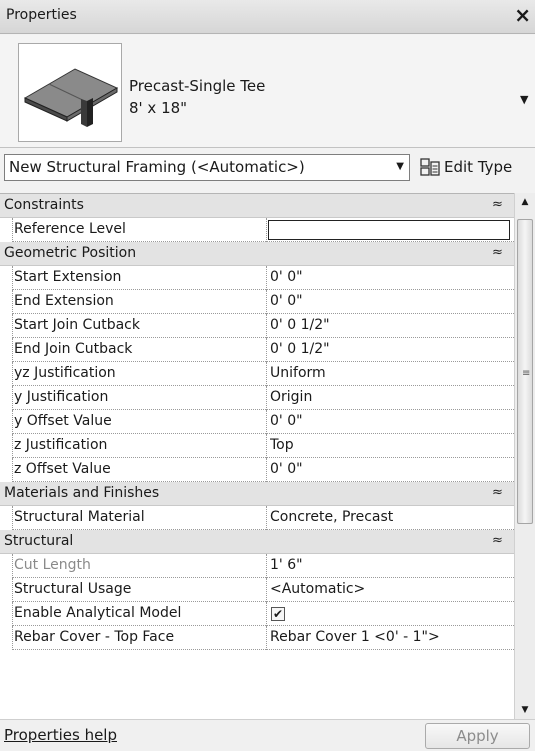 This screenshot has width=535, height=751. Describe the element at coordinates (52, 565) in the screenshot. I see `property-name: Cut Length` at that location.